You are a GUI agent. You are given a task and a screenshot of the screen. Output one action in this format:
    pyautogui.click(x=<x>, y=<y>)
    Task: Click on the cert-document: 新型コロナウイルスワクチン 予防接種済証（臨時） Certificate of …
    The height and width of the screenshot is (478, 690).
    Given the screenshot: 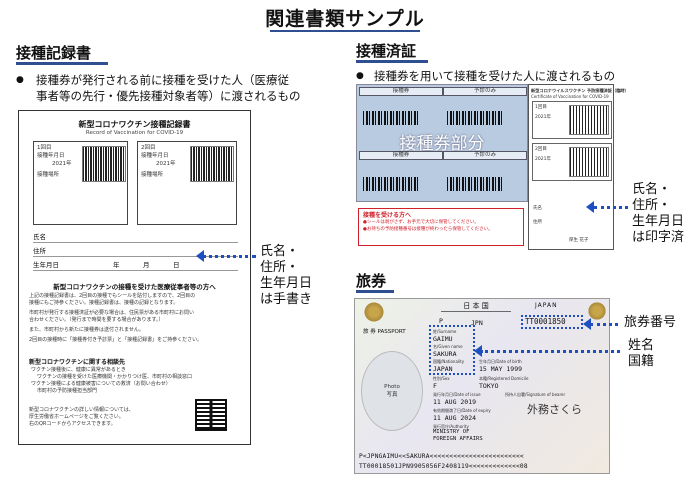 What is the action you would take?
    pyautogui.click(x=578, y=167)
    